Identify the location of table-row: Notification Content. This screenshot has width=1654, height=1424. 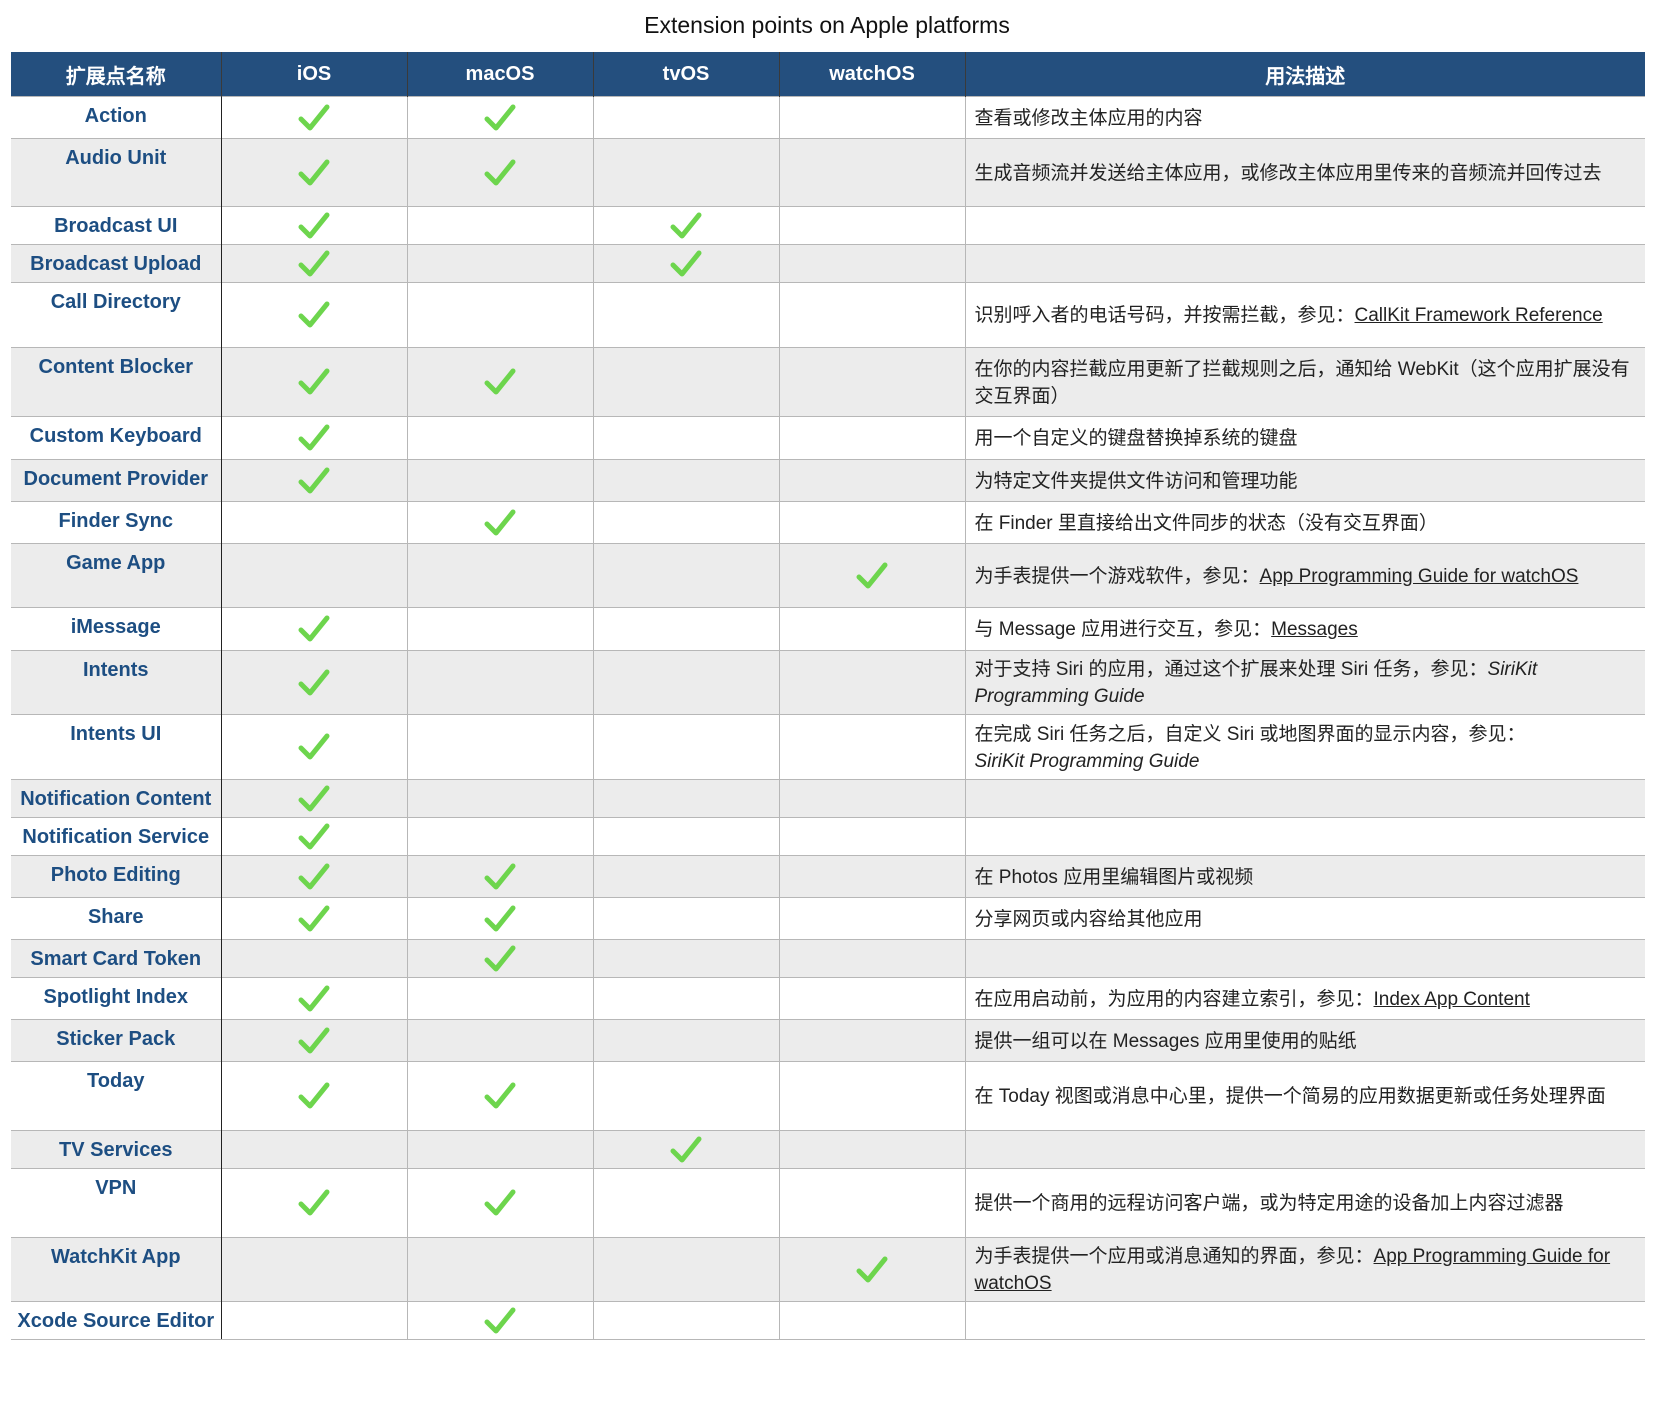
(828, 798).